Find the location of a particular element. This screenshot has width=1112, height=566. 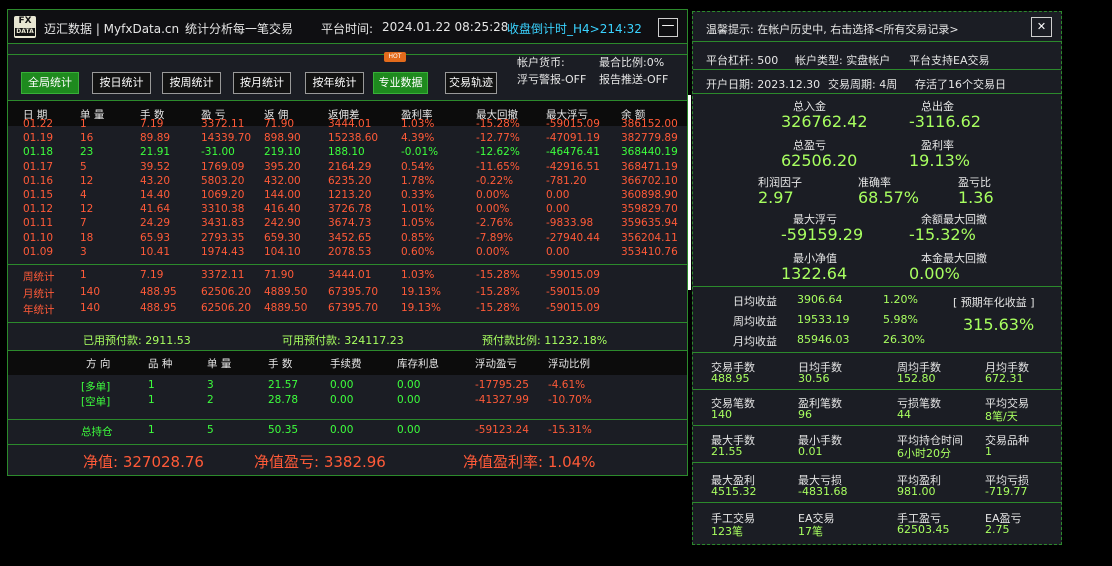

table-cell: 1769.09 is located at coordinates (223, 166).